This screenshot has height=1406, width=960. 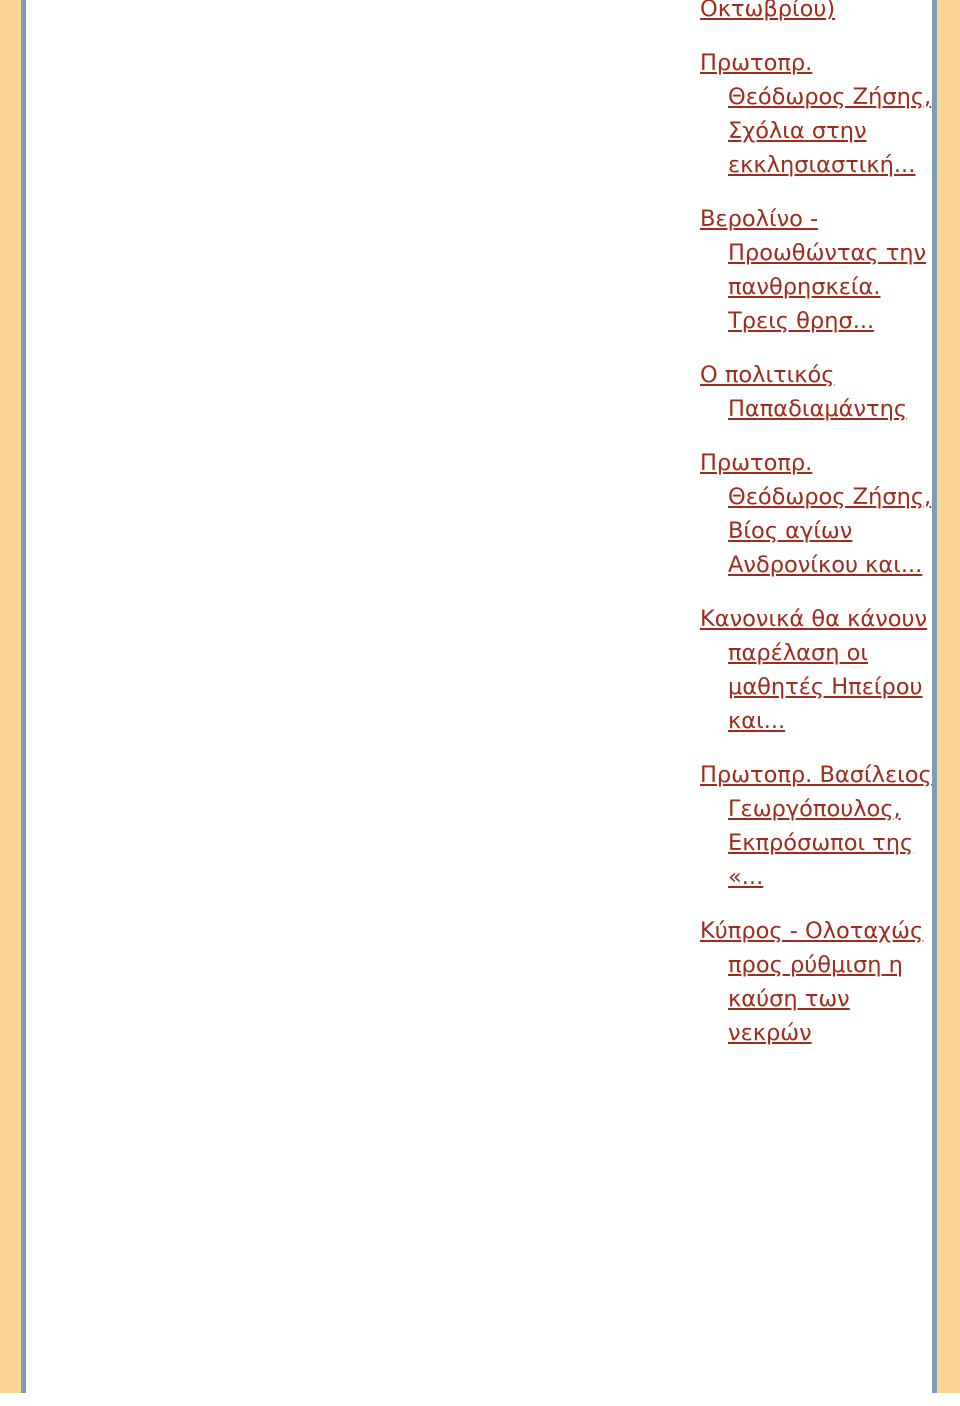 What do you see at coordinates (10, 696) in the screenshot?
I see `left-border-band` at bounding box center [10, 696].